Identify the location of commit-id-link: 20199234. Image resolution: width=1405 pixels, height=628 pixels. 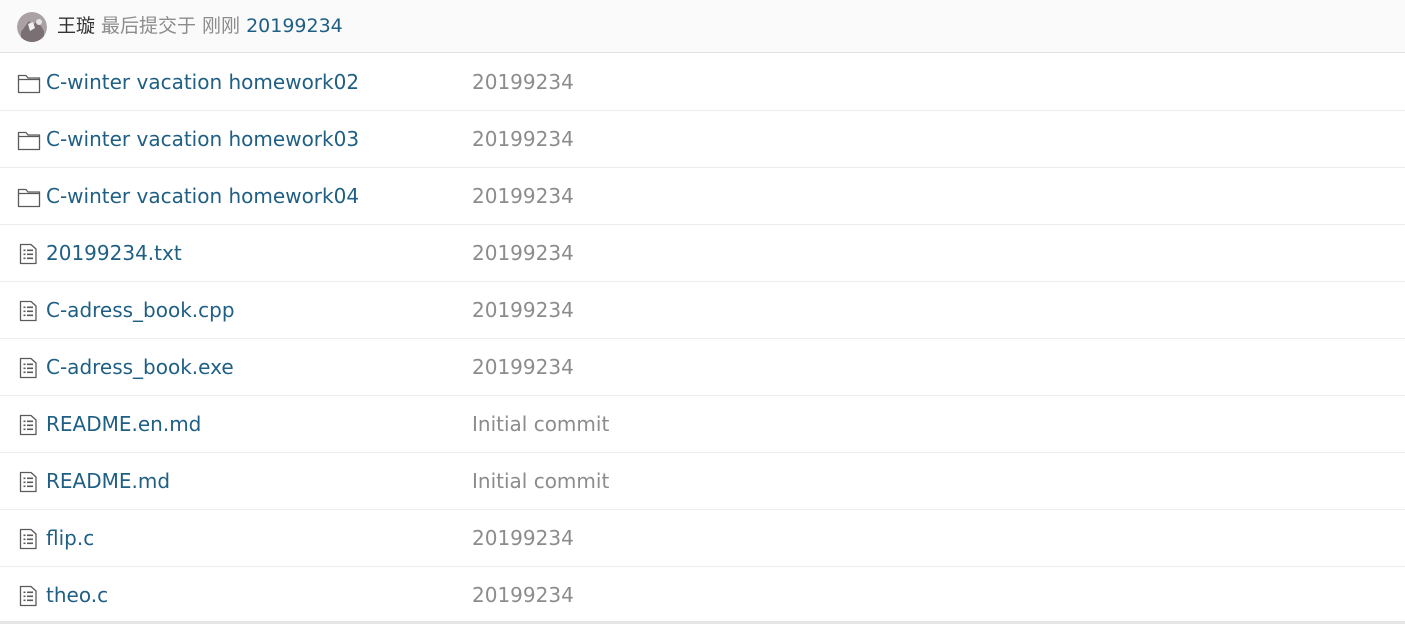
(294, 26).